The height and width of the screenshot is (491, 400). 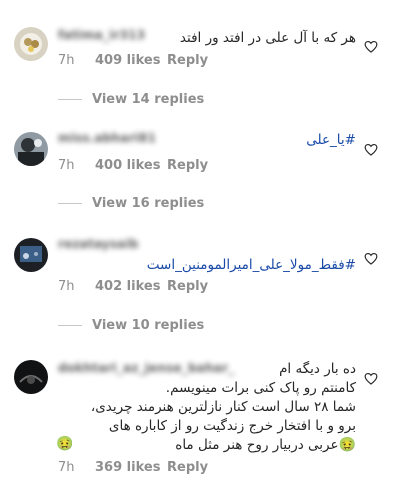 I want to click on comment-username: miss.abhari81, so click(x=107, y=138).